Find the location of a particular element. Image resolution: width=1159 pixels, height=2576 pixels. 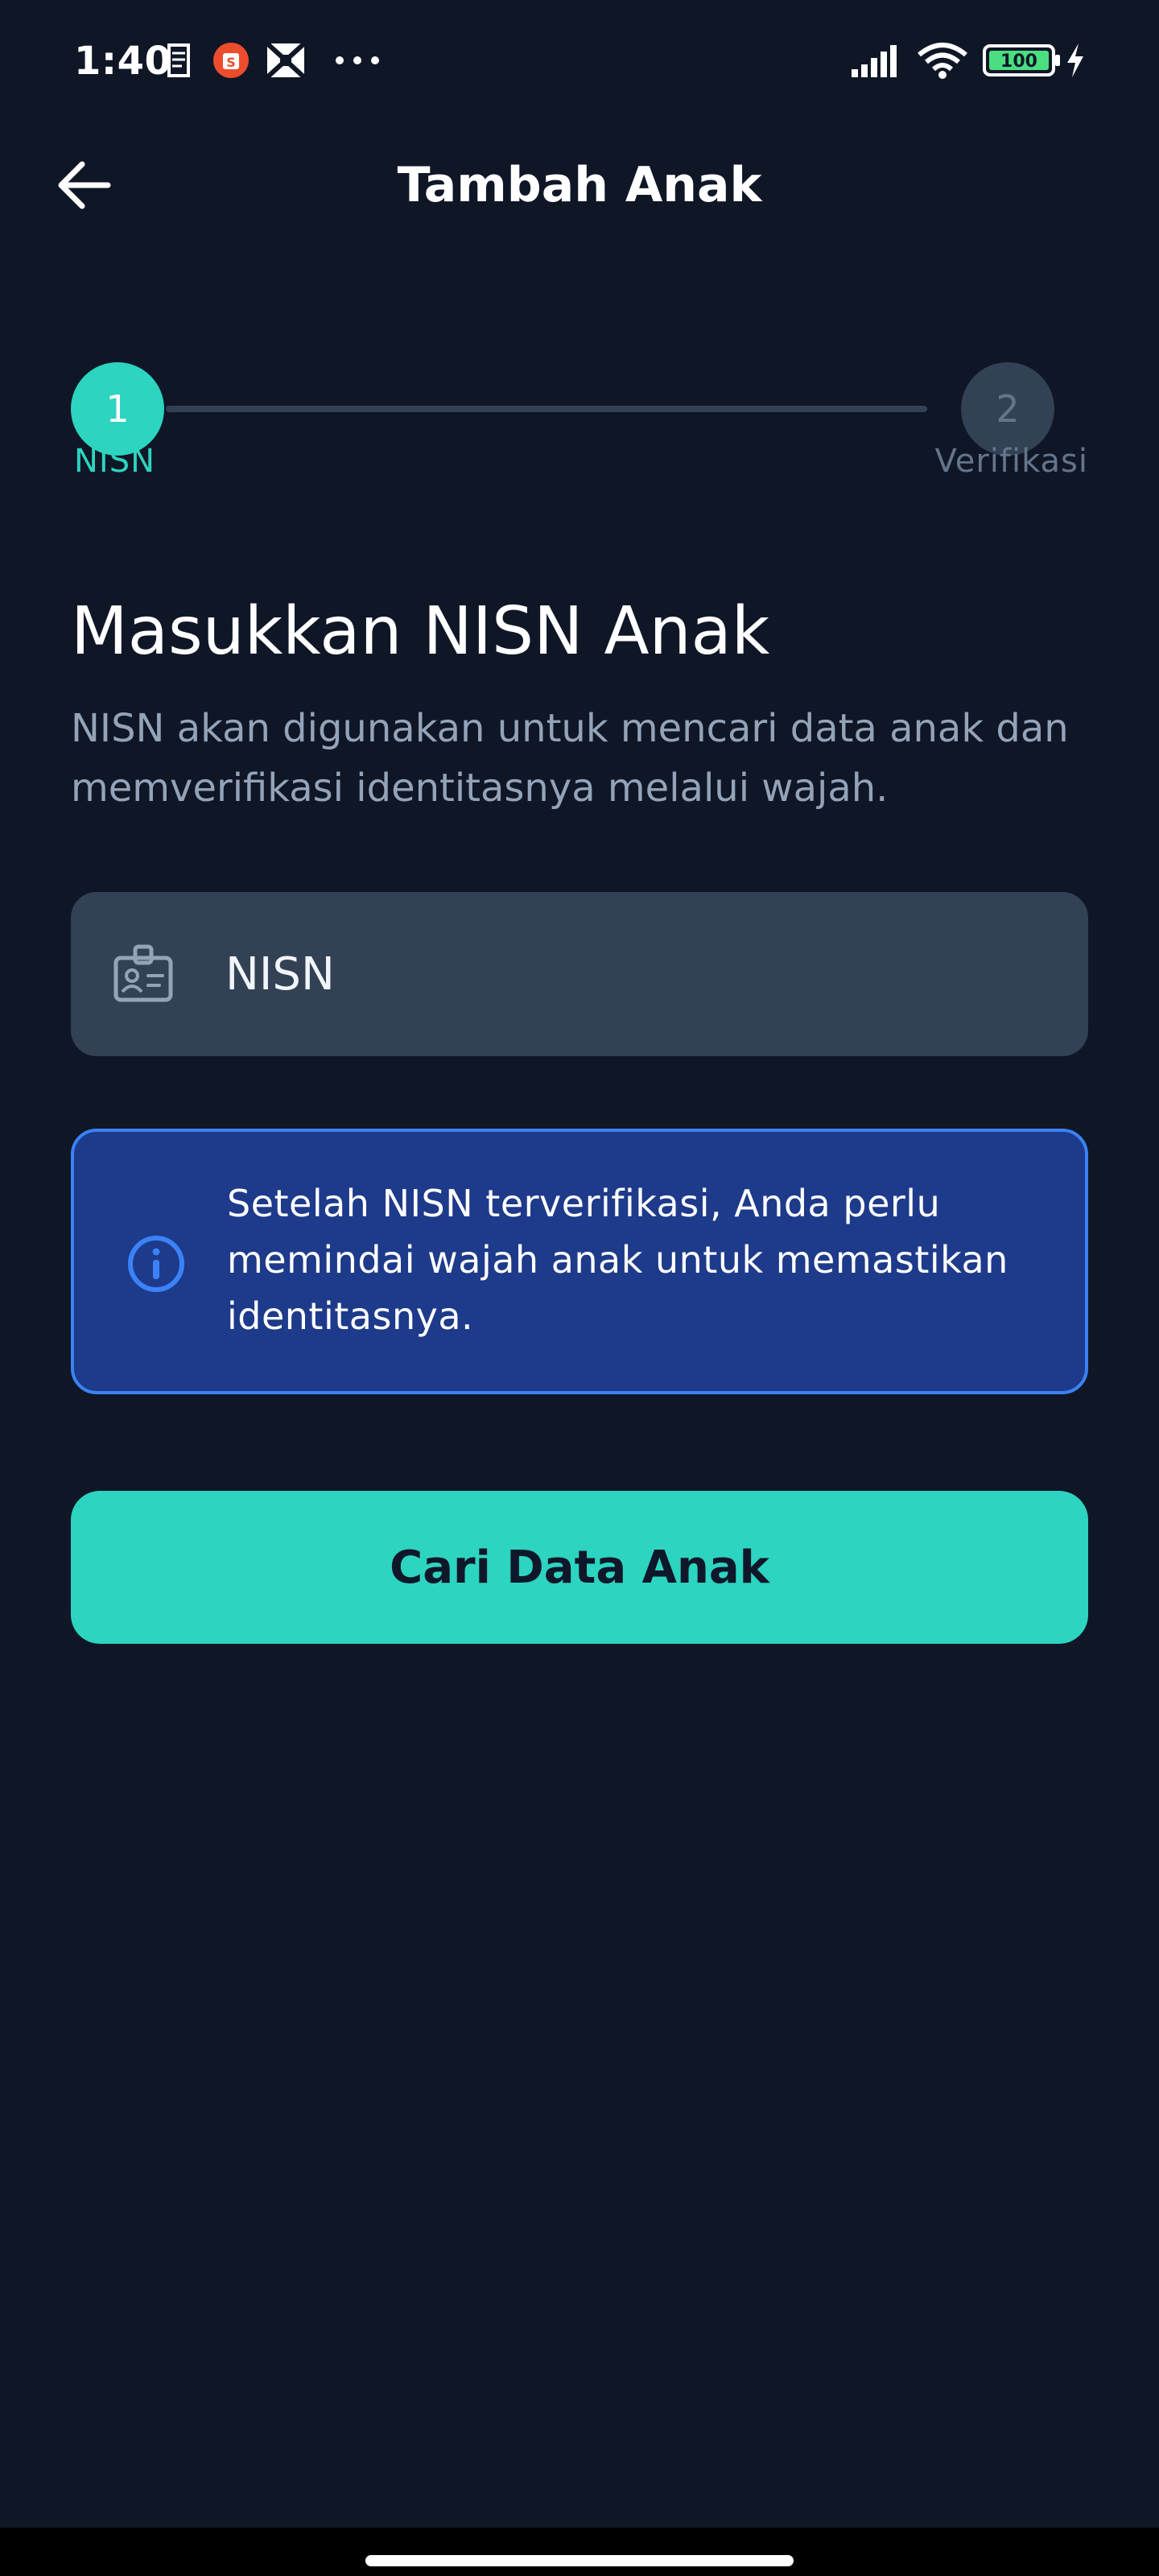

page-title: Tambah Anak is located at coordinates (579, 185).